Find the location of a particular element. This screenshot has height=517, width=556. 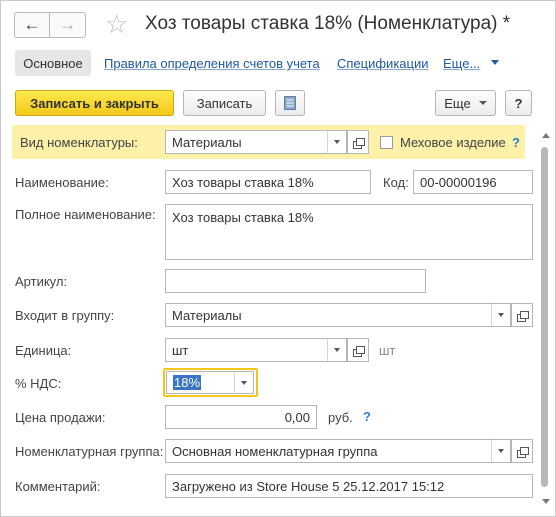

price-label: Цена продажи: is located at coordinates (60, 417).